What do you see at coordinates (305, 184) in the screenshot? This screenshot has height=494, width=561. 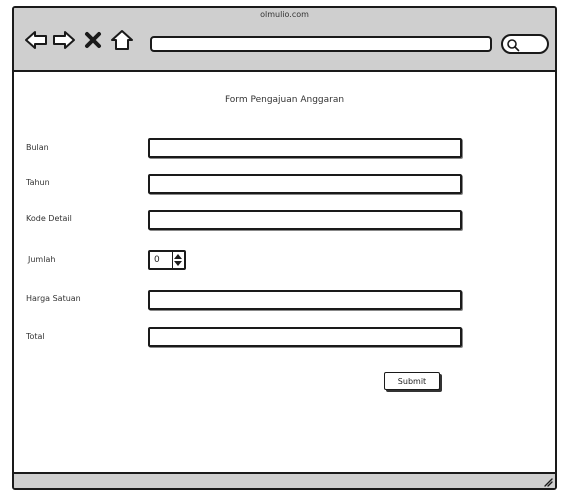 I see `tahun-field` at bounding box center [305, 184].